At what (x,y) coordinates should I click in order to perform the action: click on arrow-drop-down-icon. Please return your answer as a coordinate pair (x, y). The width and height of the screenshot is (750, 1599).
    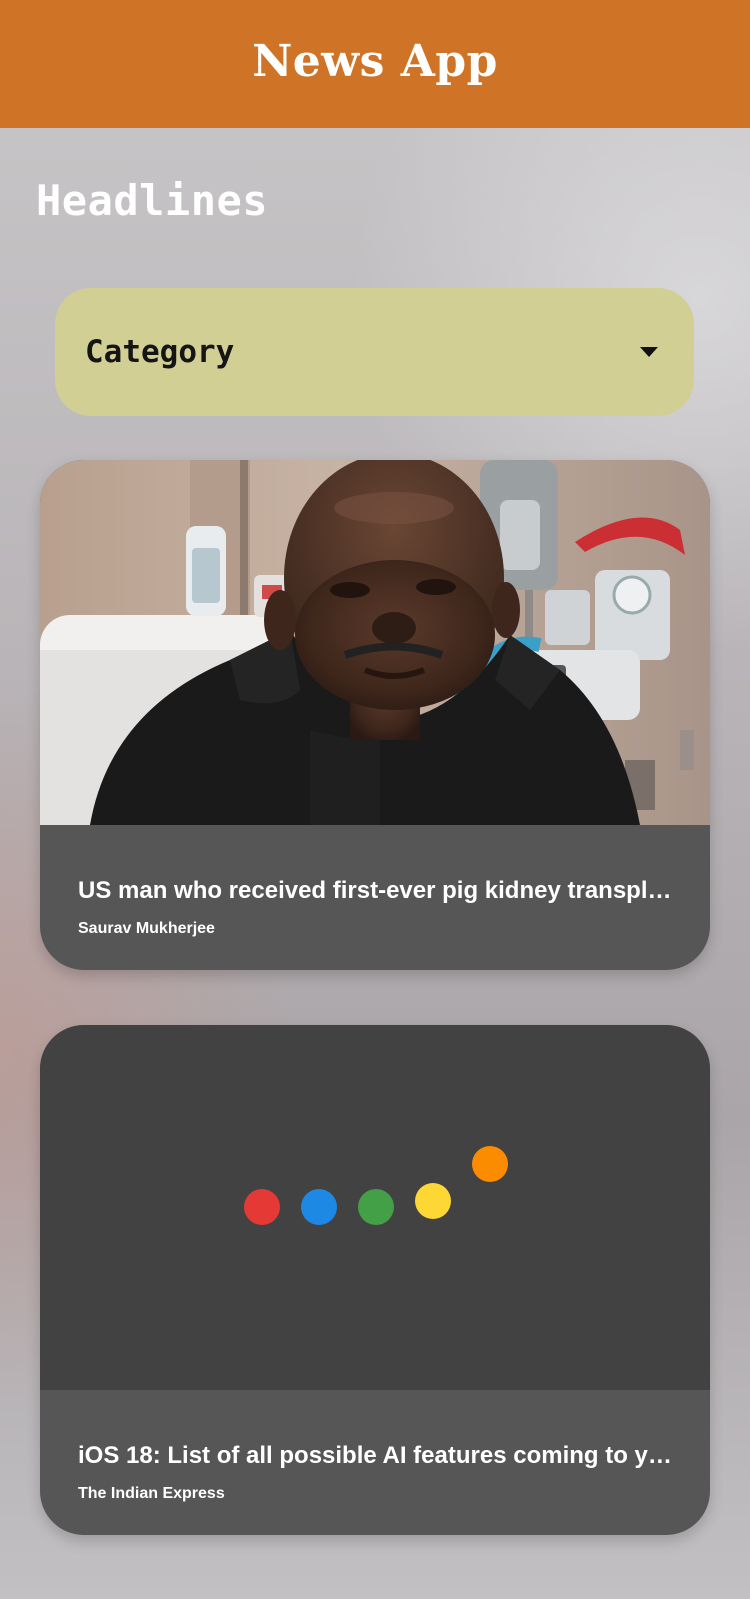
    Looking at the image, I should click on (649, 352).